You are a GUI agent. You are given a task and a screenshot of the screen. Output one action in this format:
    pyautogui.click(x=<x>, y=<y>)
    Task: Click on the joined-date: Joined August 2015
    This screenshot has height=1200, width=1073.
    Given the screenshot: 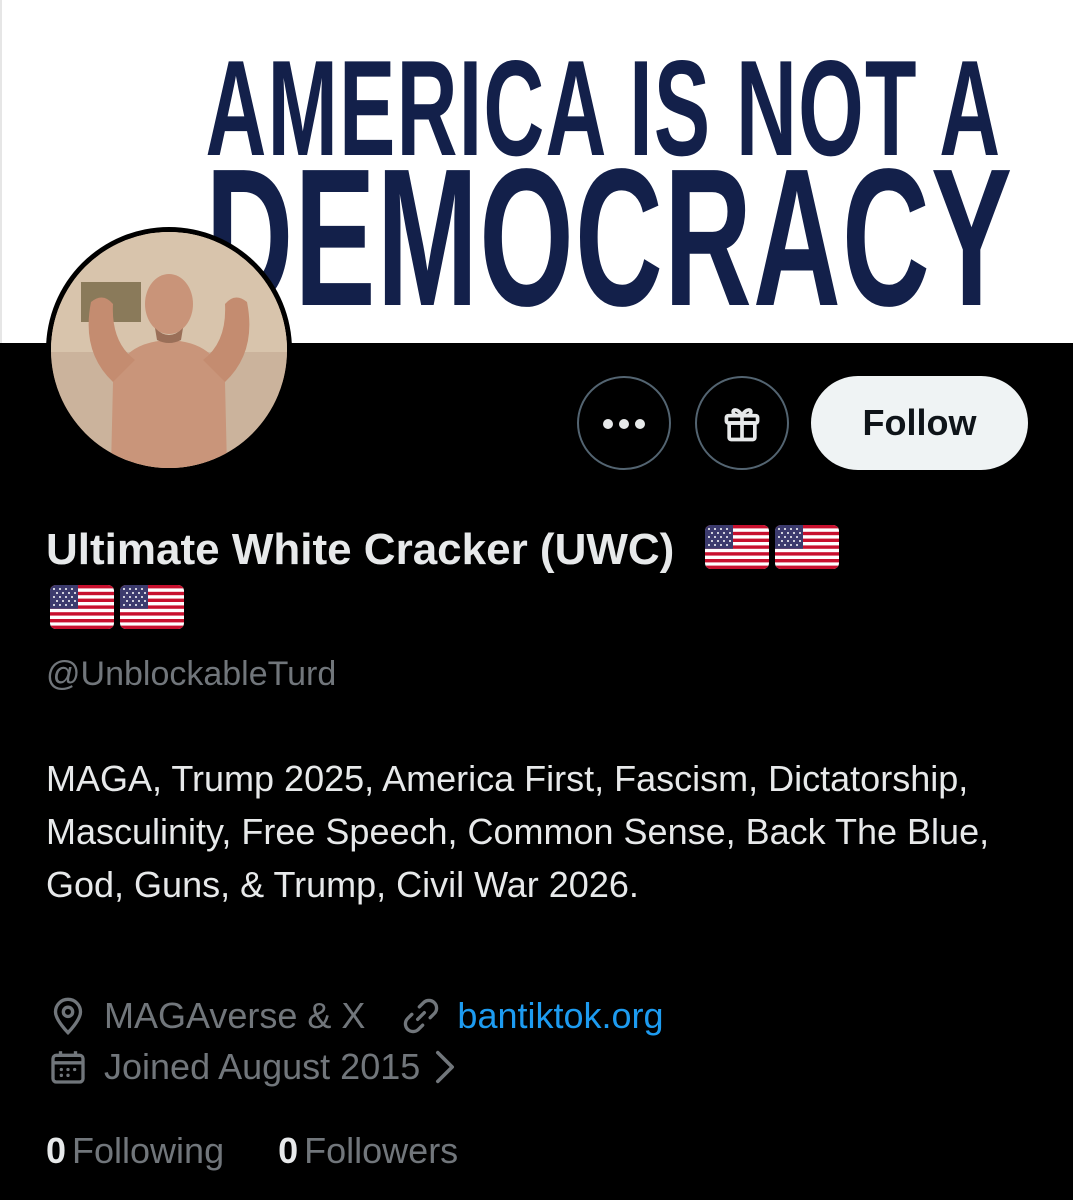 What is the action you would take?
    pyautogui.click(x=262, y=1066)
    